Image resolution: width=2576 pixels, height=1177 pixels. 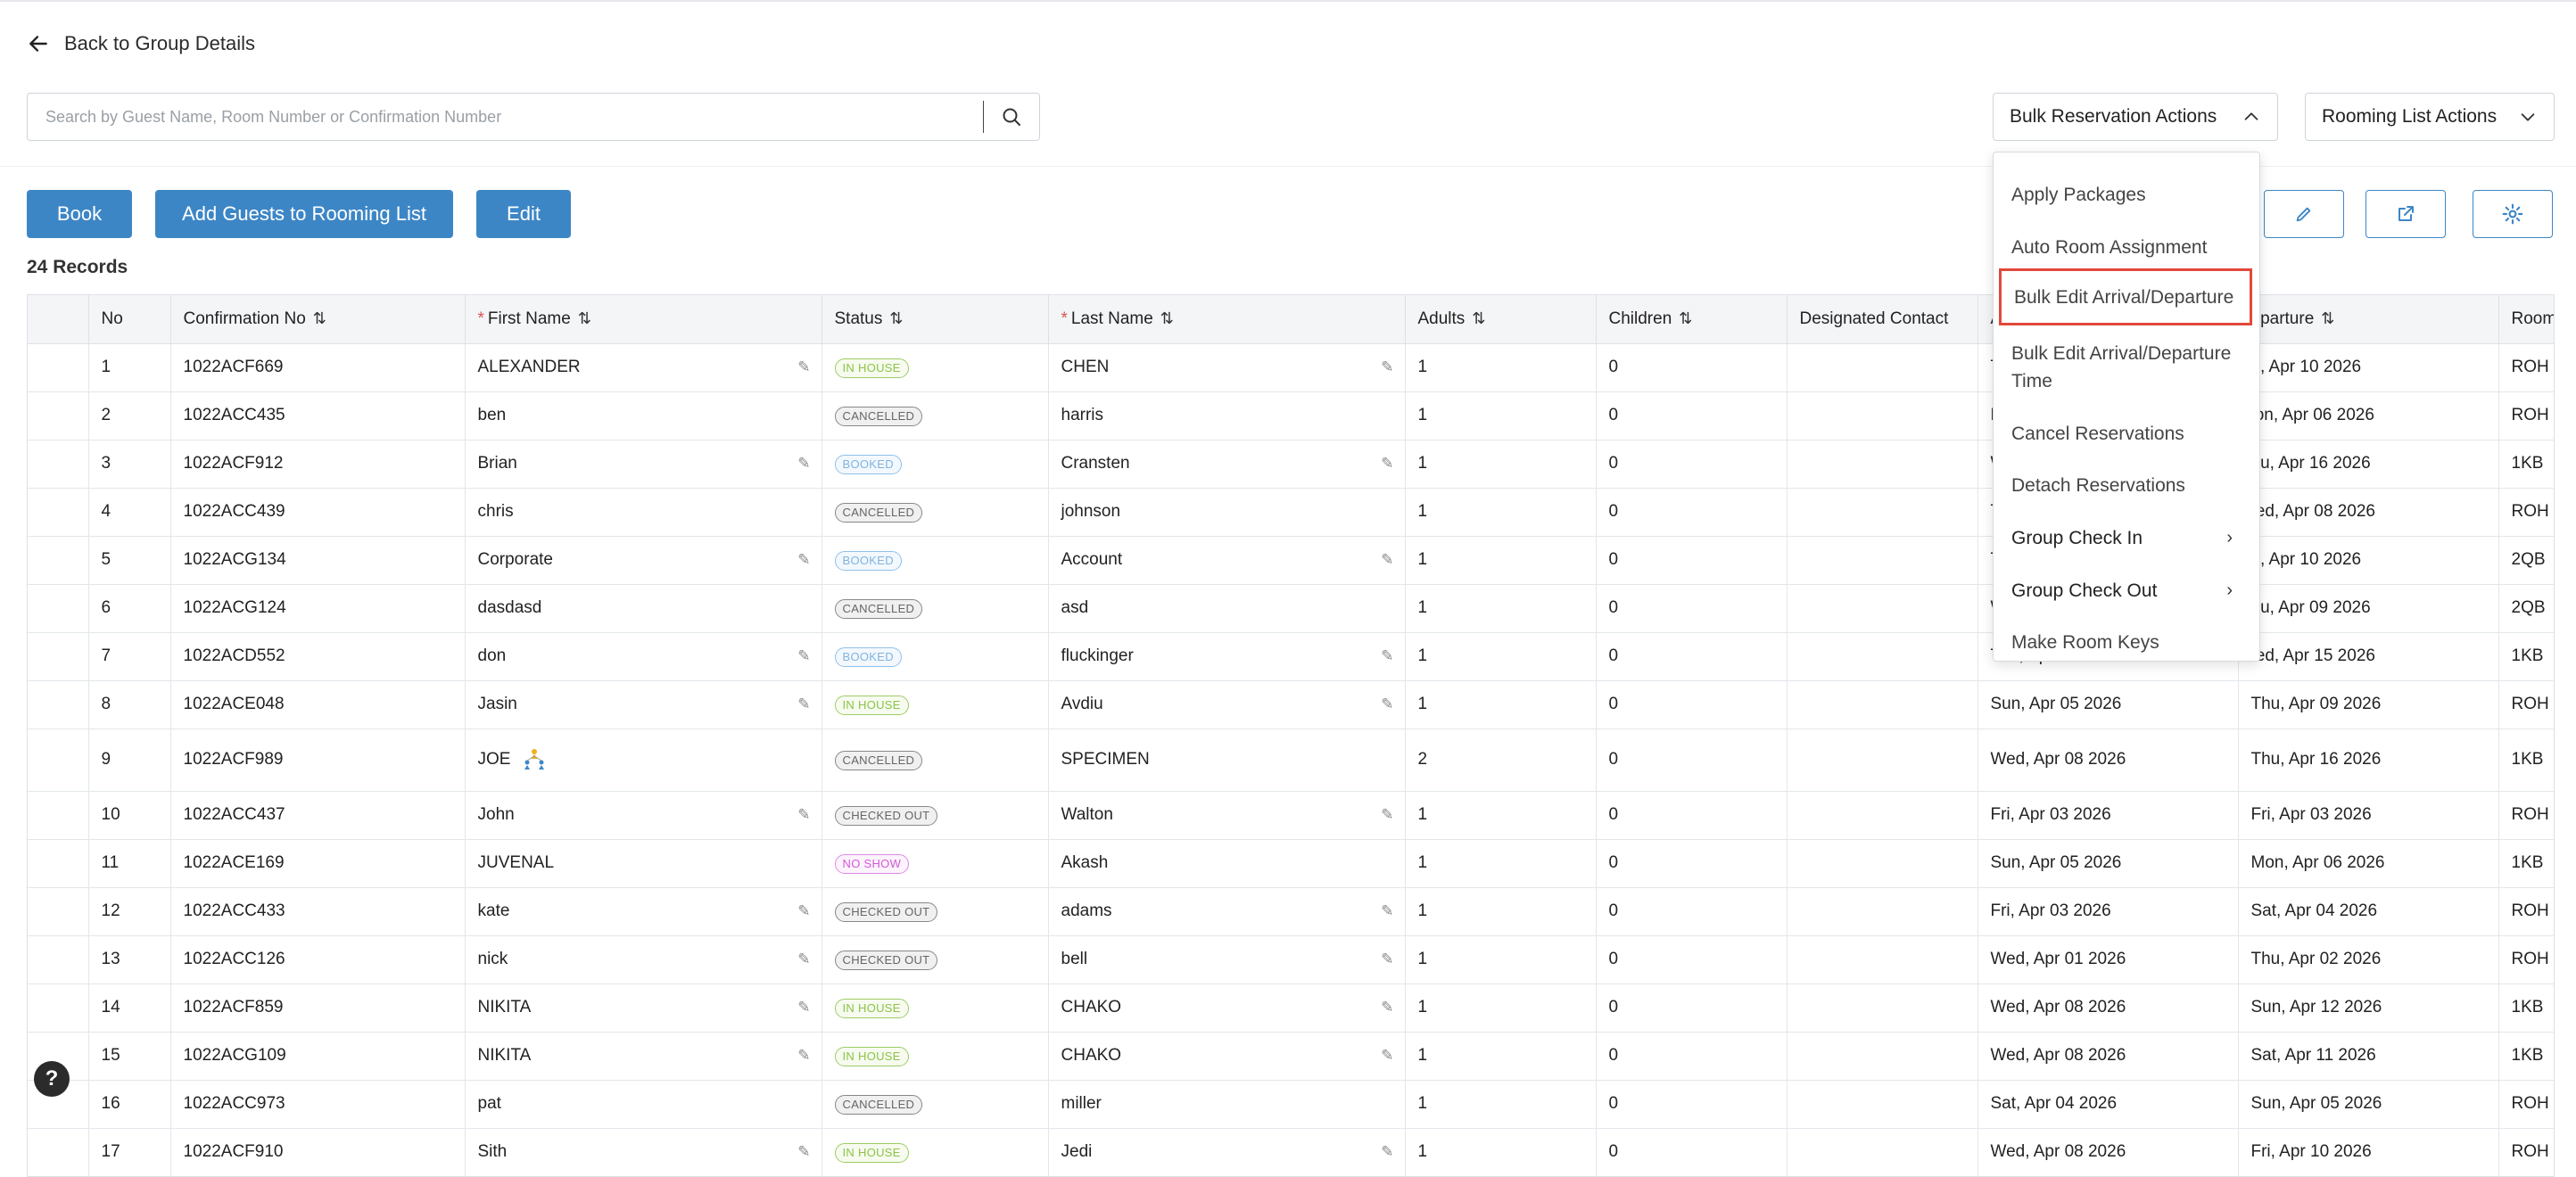 I want to click on search-button, so click(x=1012, y=117).